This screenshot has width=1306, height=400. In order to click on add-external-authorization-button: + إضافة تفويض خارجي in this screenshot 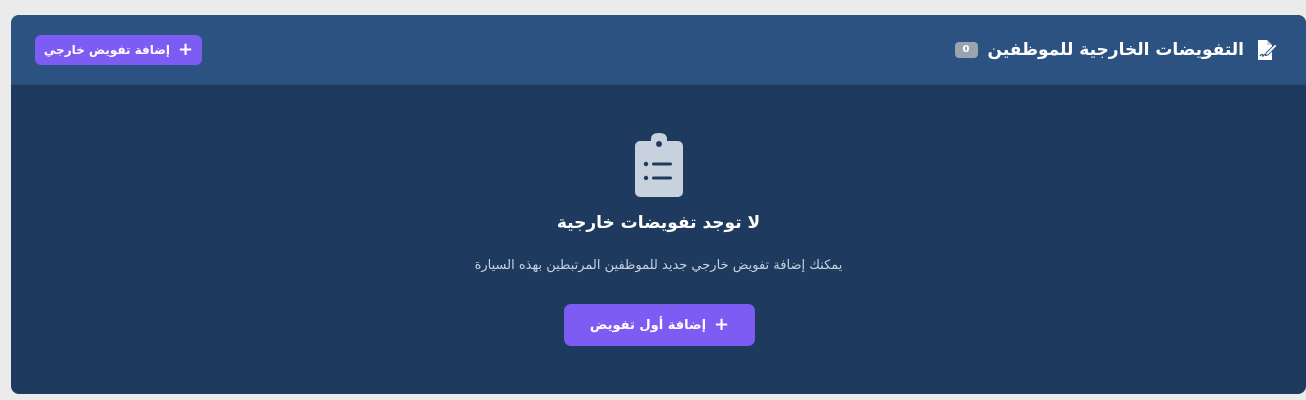, I will do `click(118, 49)`.